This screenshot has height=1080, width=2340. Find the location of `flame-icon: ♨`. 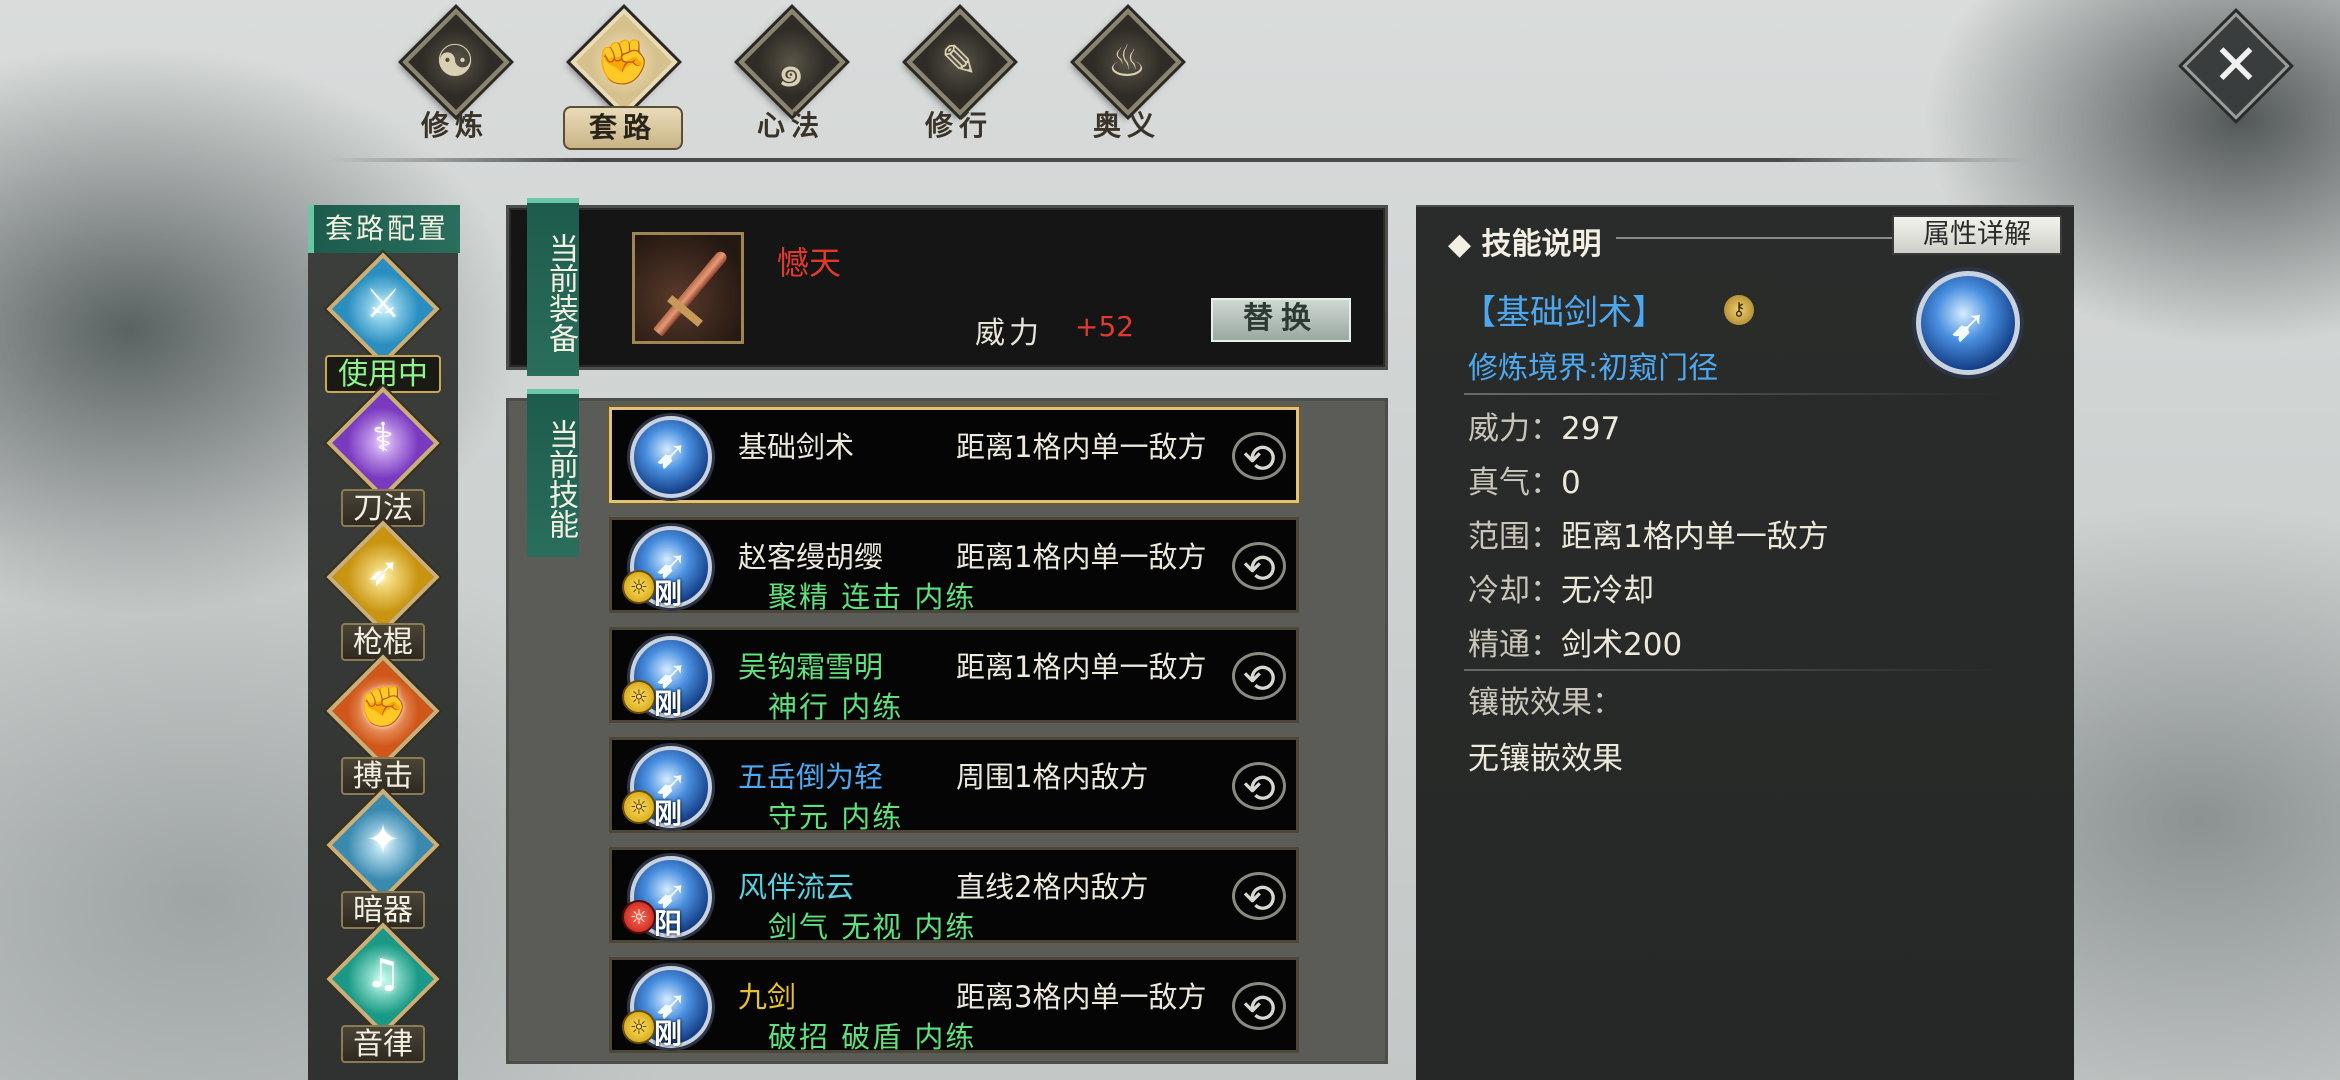

flame-icon: ♨ is located at coordinates (1127, 61).